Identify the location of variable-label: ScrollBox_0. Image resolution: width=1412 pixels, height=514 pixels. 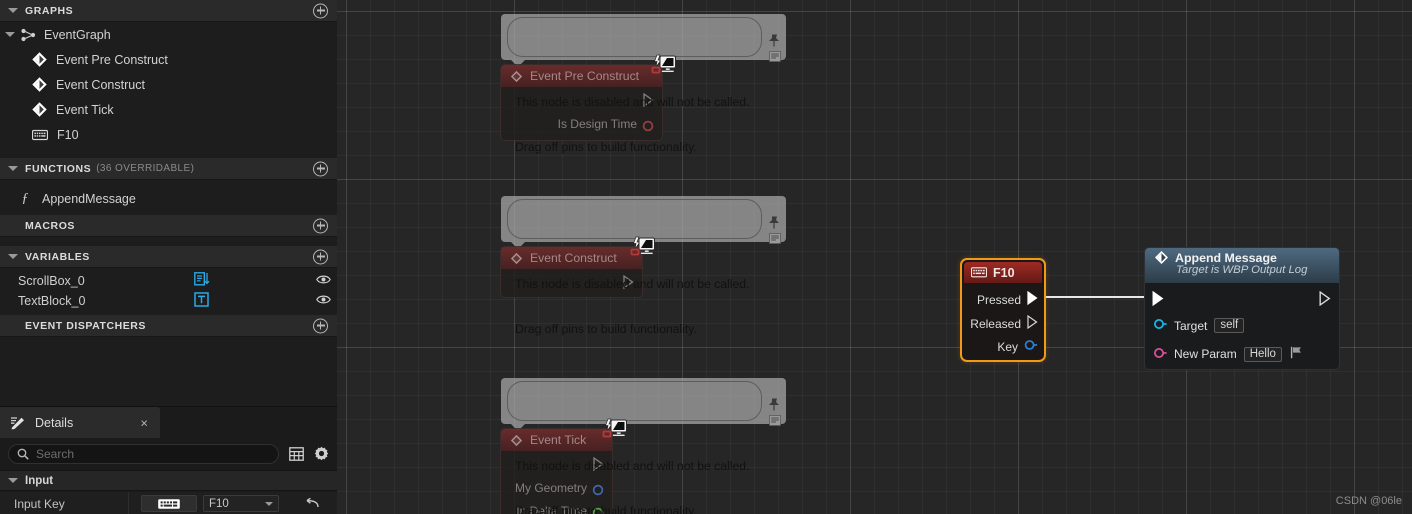
(51, 281).